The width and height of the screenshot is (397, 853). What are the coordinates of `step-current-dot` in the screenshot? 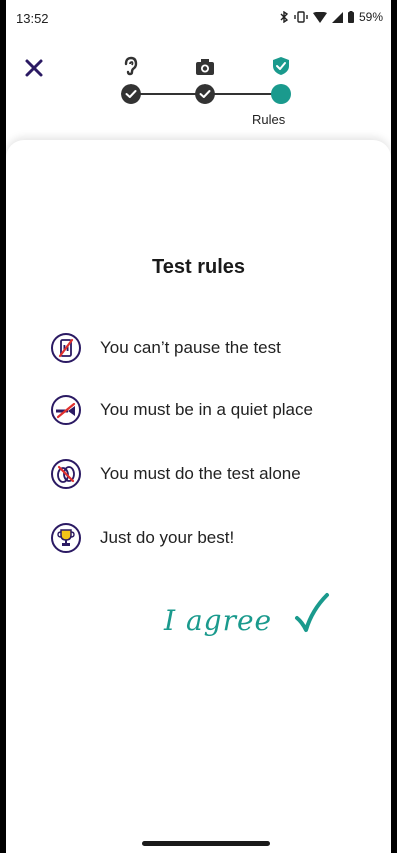 It's located at (281, 94).